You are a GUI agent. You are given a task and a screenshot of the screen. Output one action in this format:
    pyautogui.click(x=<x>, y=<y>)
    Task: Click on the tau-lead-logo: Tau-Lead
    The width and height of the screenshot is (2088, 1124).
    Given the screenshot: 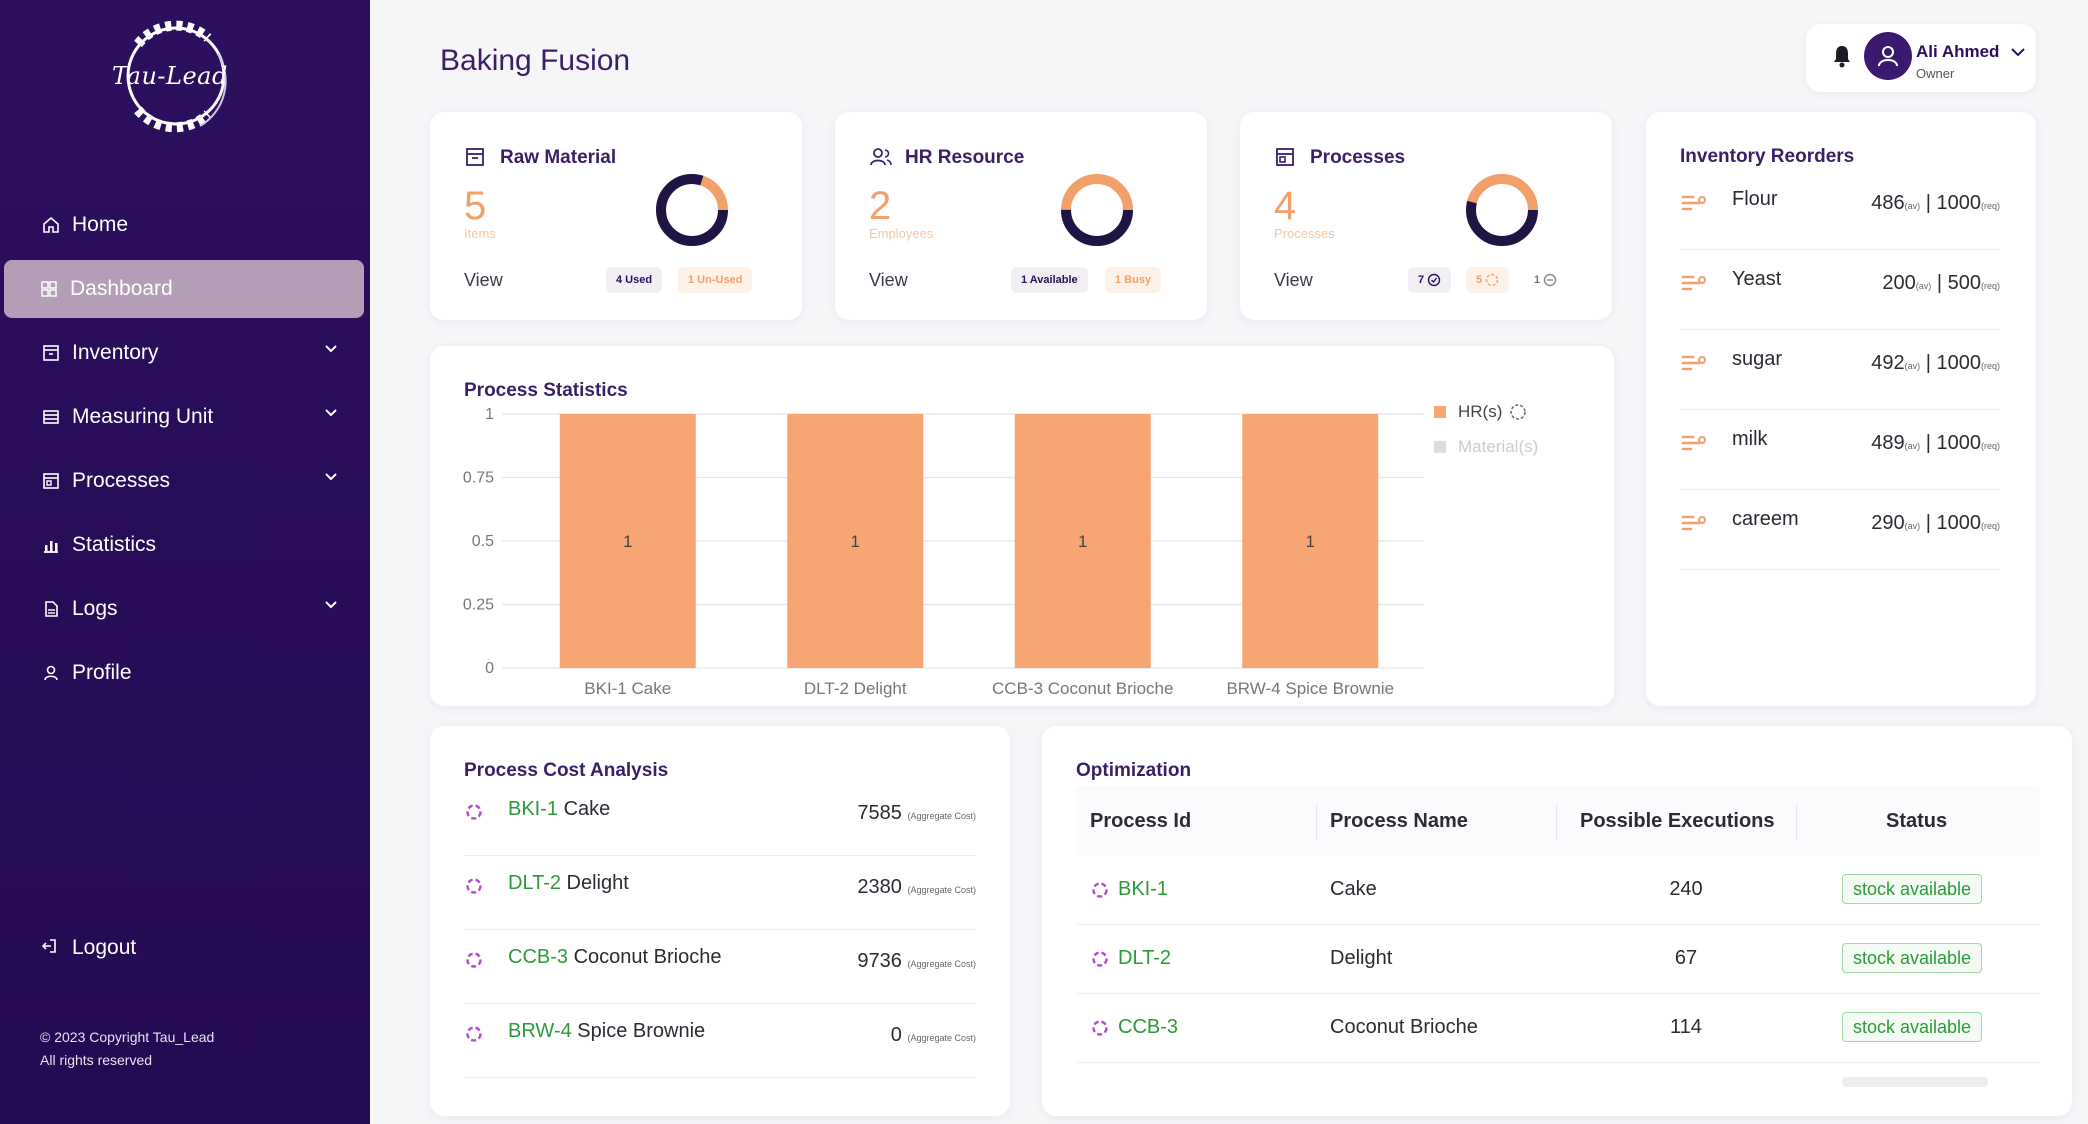 What is the action you would take?
    pyautogui.click(x=183, y=76)
    